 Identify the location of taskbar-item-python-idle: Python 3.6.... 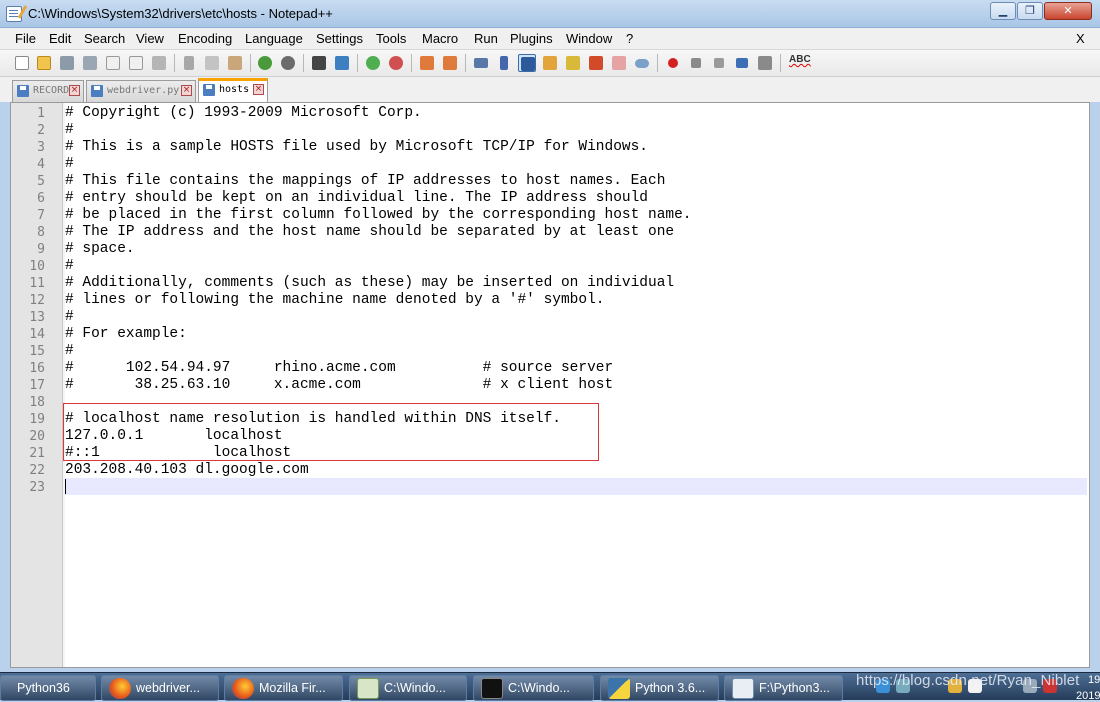
(659, 688).